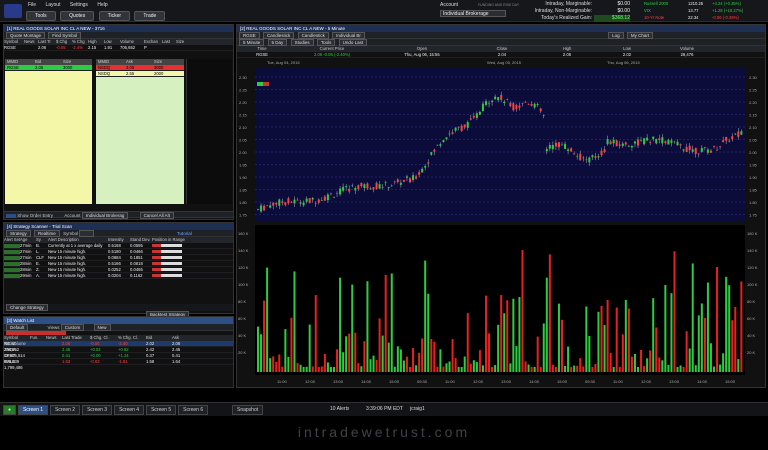 This screenshot has width=768, height=450. What do you see at coordinates (102, 5) in the screenshot?
I see `menu-help: Help` at bounding box center [102, 5].